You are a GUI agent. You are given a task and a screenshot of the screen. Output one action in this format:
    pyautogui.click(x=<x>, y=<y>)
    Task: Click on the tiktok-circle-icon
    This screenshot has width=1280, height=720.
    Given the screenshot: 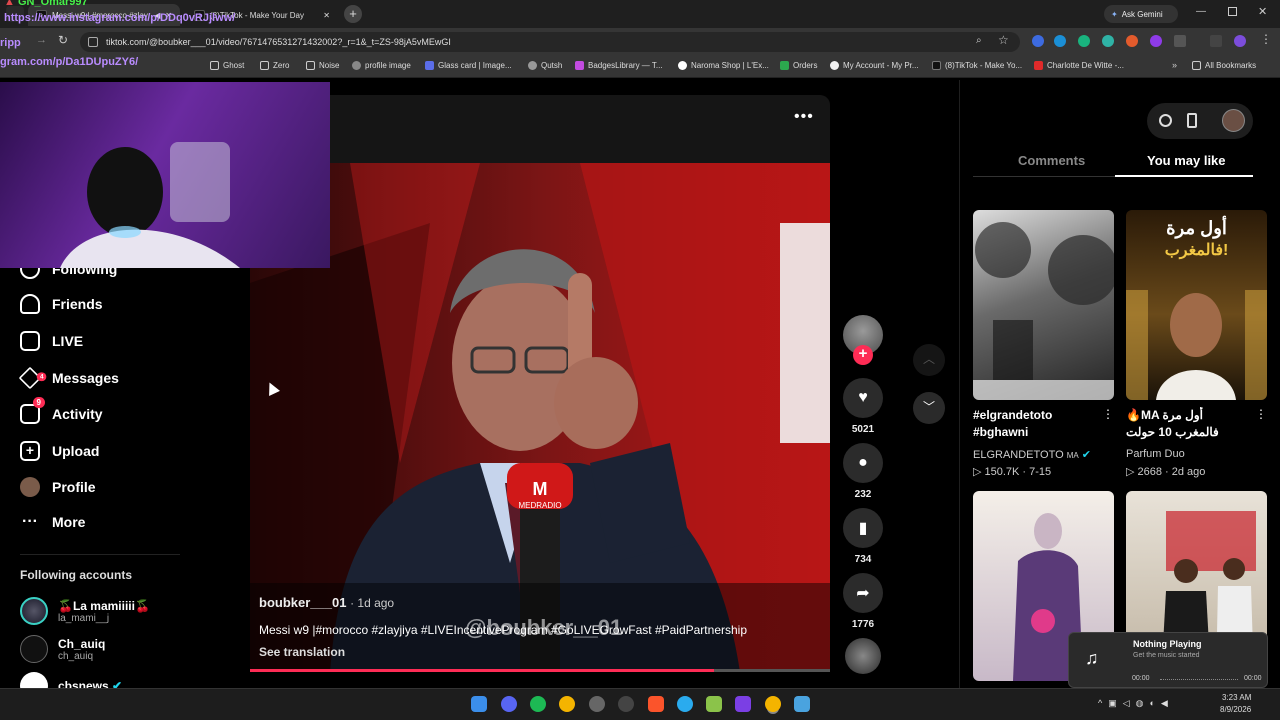 What is the action you would take?
    pyautogui.click(x=1165, y=120)
    